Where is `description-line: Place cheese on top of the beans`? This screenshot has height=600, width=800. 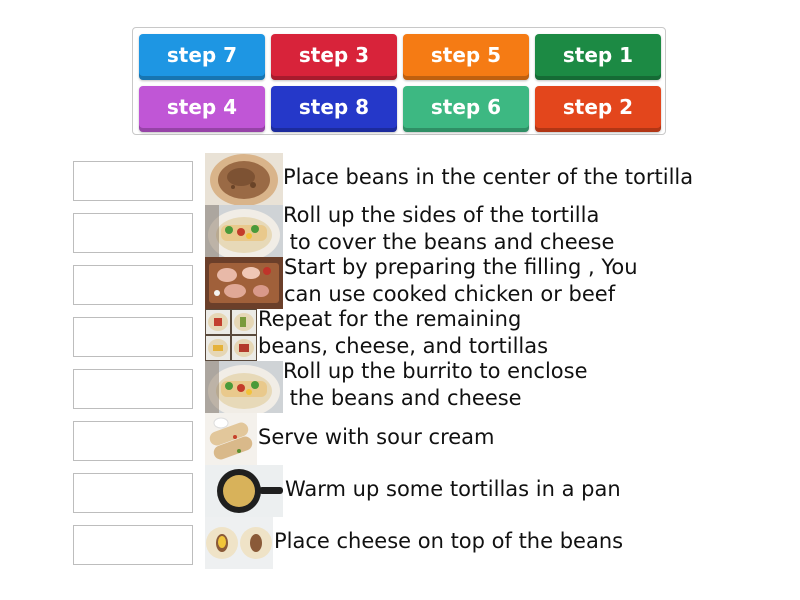 description-line: Place cheese on top of the beans is located at coordinates (449, 541).